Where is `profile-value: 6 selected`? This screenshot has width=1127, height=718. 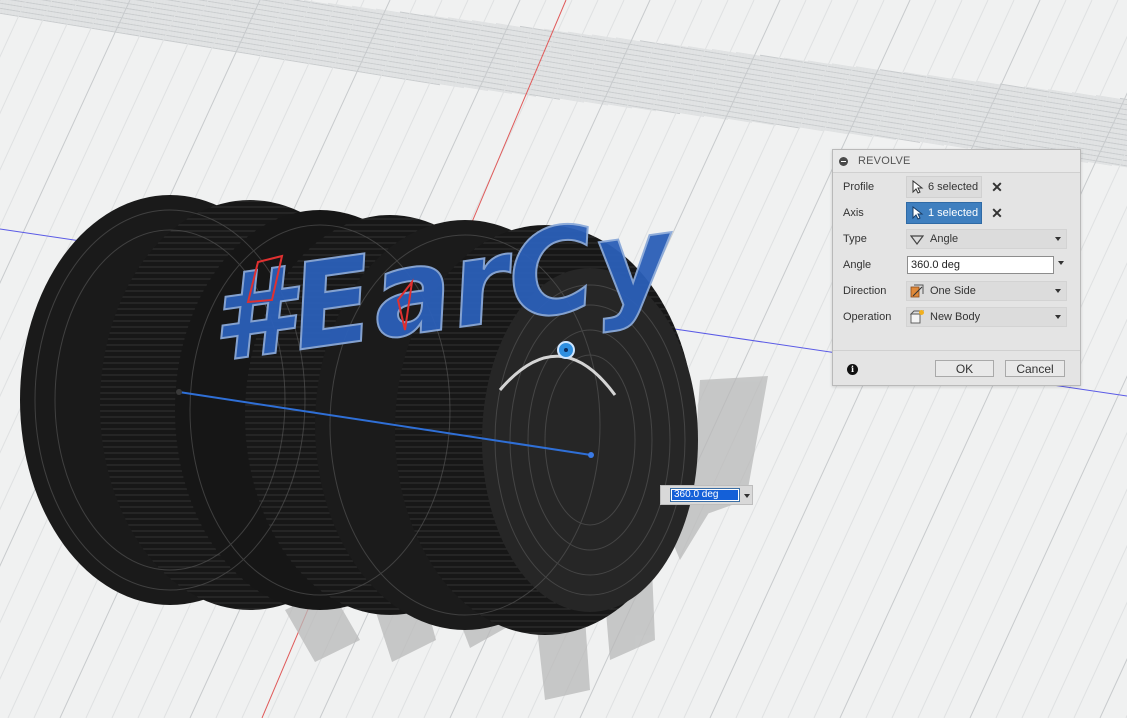 profile-value: 6 selected is located at coordinates (953, 187).